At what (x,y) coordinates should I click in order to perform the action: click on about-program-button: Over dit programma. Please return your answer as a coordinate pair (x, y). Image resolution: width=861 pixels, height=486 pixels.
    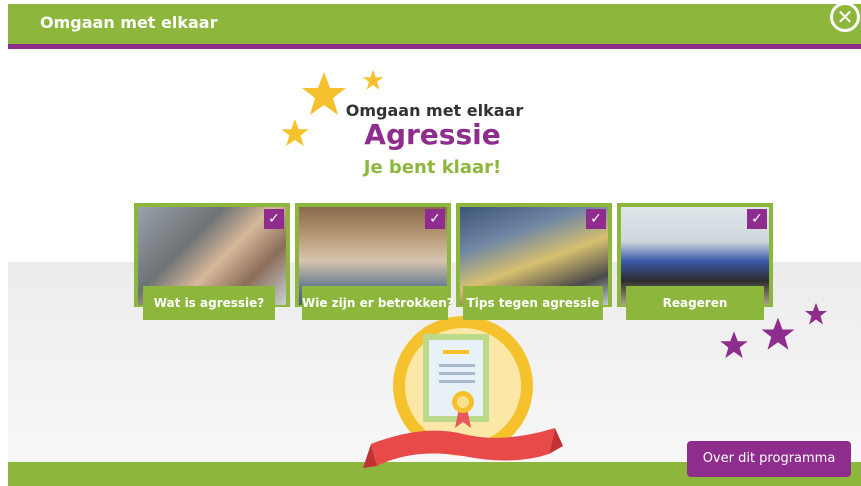
    Looking at the image, I should click on (769, 459).